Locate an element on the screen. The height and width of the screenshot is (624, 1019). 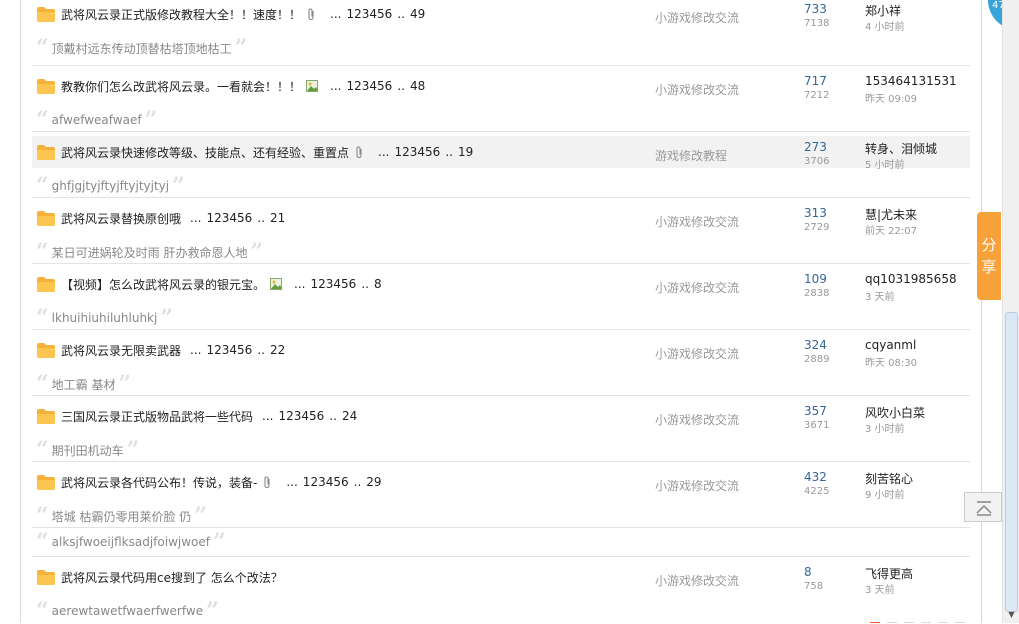
thread-title-link: 武将风云录正式版修改教程大全！！速度！！ is located at coordinates (181, 14).